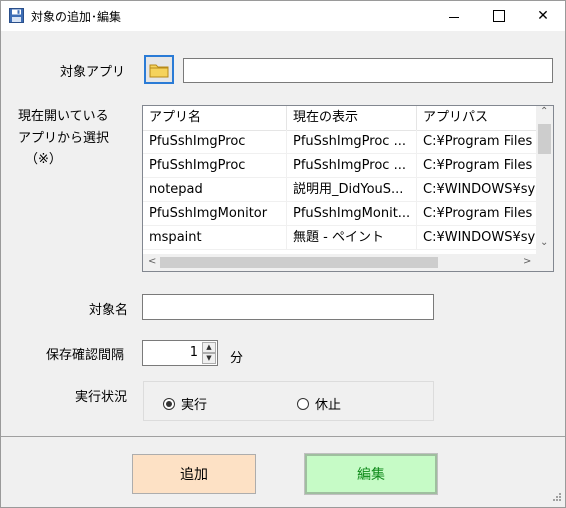 The image size is (566, 508). What do you see at coordinates (544, 242) in the screenshot?
I see `scroll-down-icon: ⌄` at bounding box center [544, 242].